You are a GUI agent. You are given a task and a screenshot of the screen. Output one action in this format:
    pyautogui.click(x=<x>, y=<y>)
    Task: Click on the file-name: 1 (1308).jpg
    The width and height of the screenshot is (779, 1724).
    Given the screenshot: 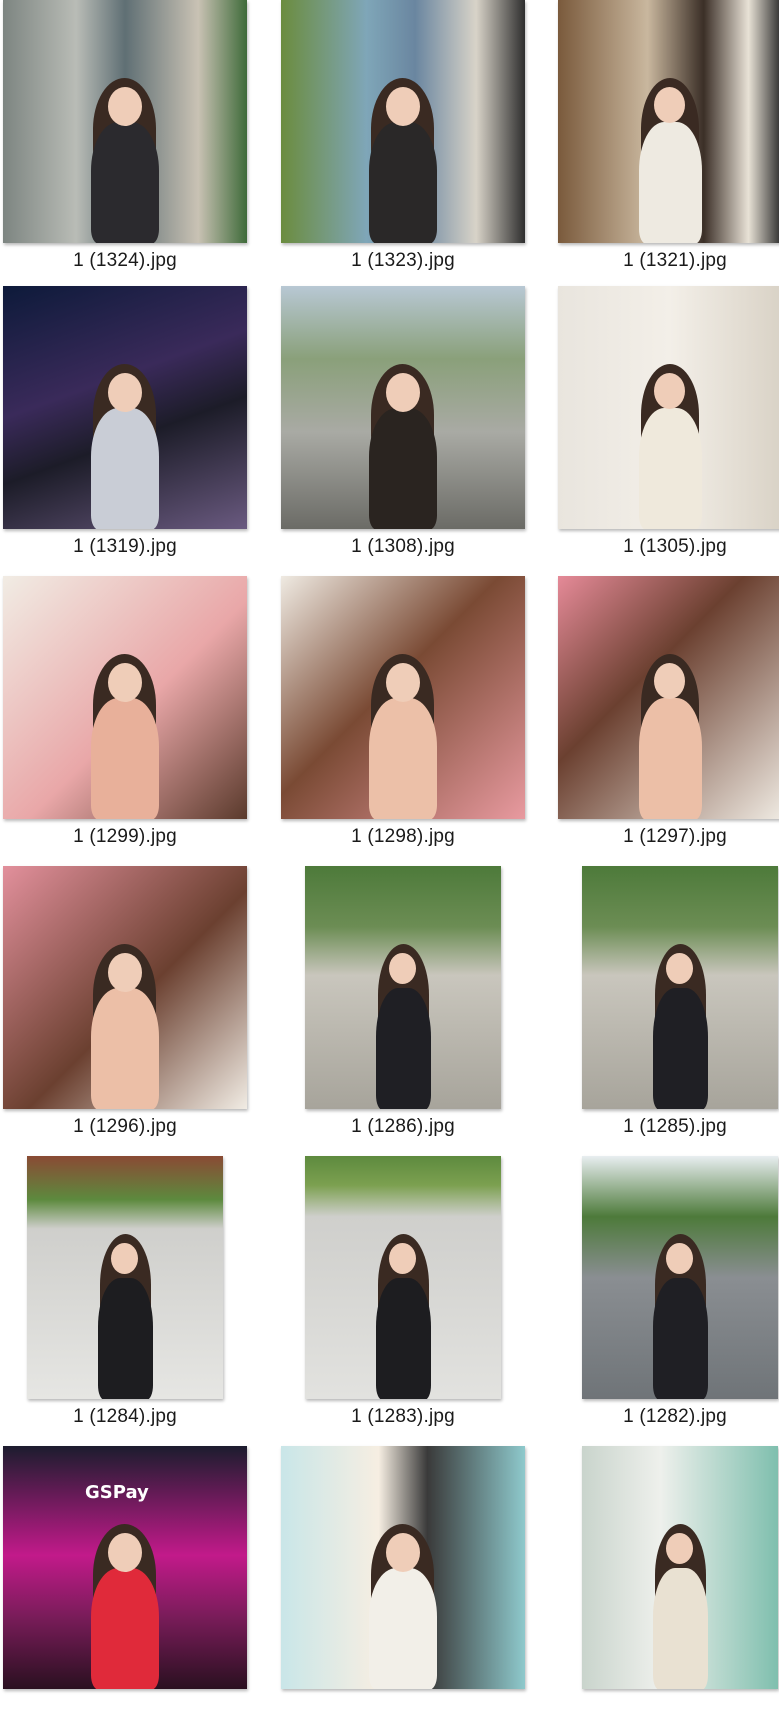 What is the action you would take?
    pyautogui.click(x=403, y=546)
    